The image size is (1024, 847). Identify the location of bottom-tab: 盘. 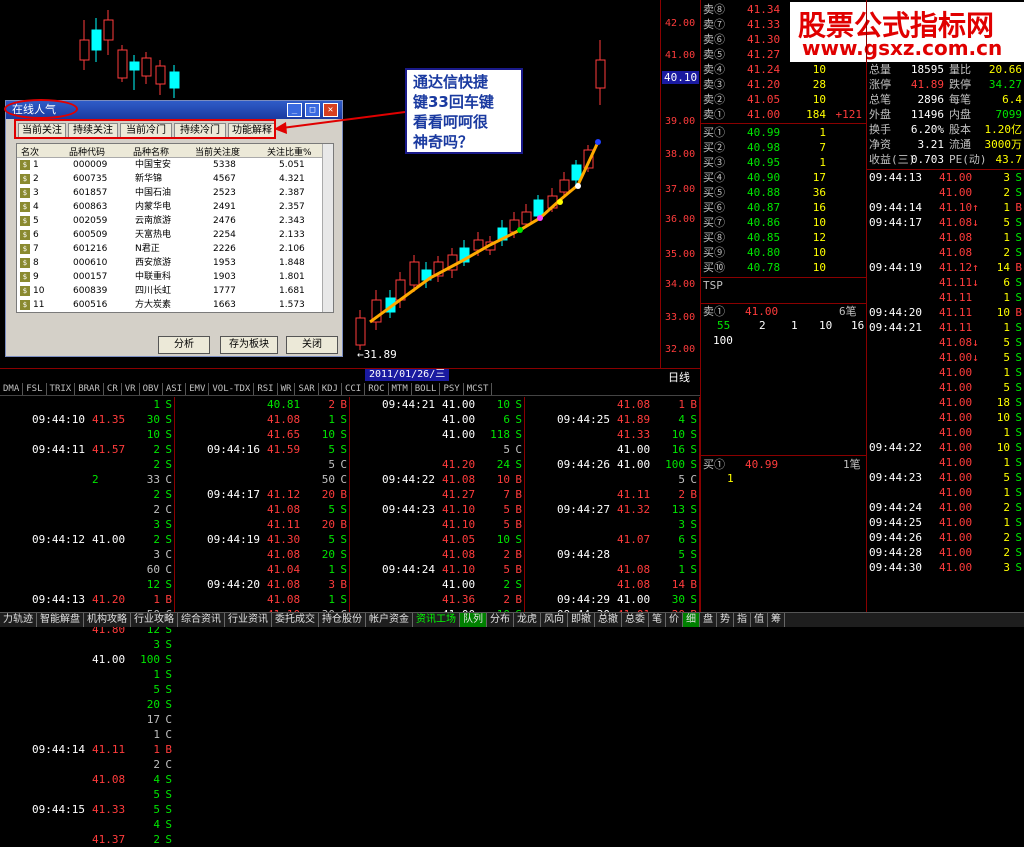
(708, 620).